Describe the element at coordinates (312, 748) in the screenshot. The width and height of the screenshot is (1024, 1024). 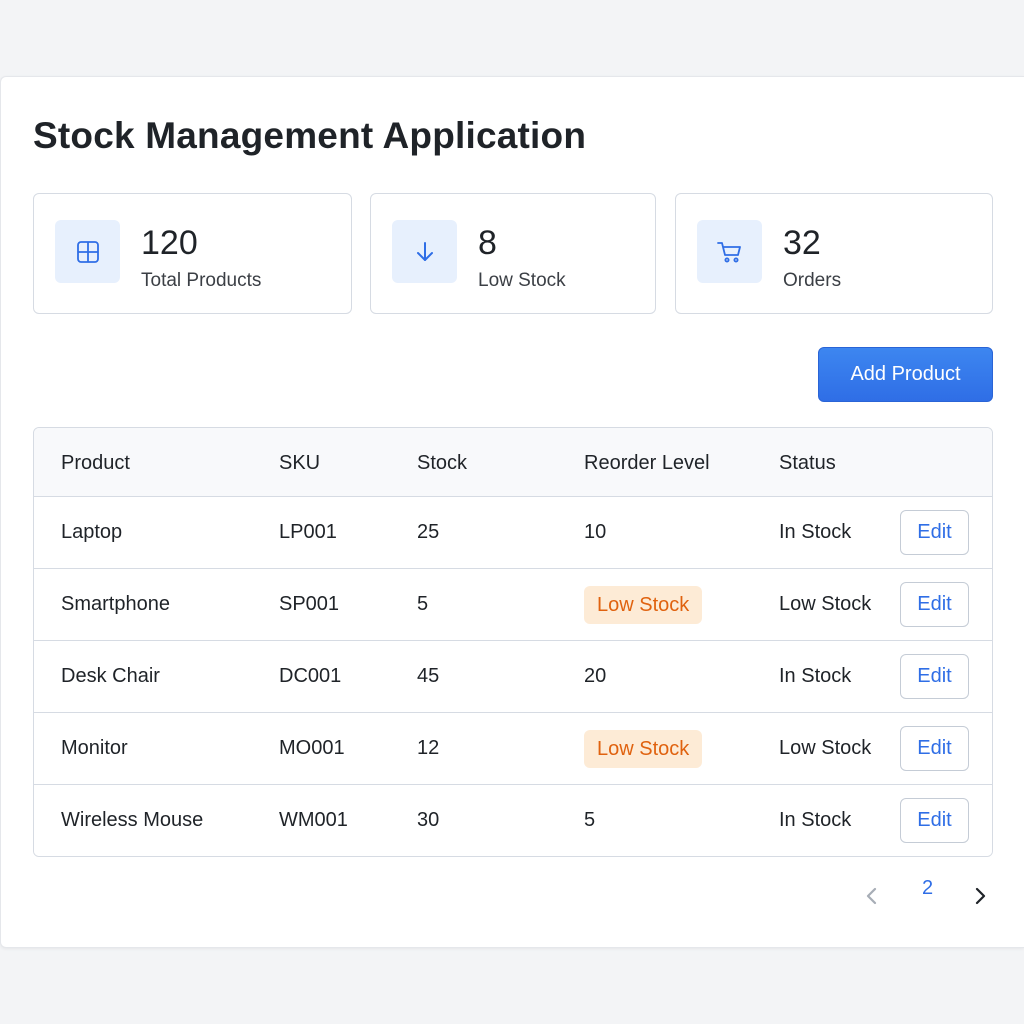
I see `sku: MO001` at that location.